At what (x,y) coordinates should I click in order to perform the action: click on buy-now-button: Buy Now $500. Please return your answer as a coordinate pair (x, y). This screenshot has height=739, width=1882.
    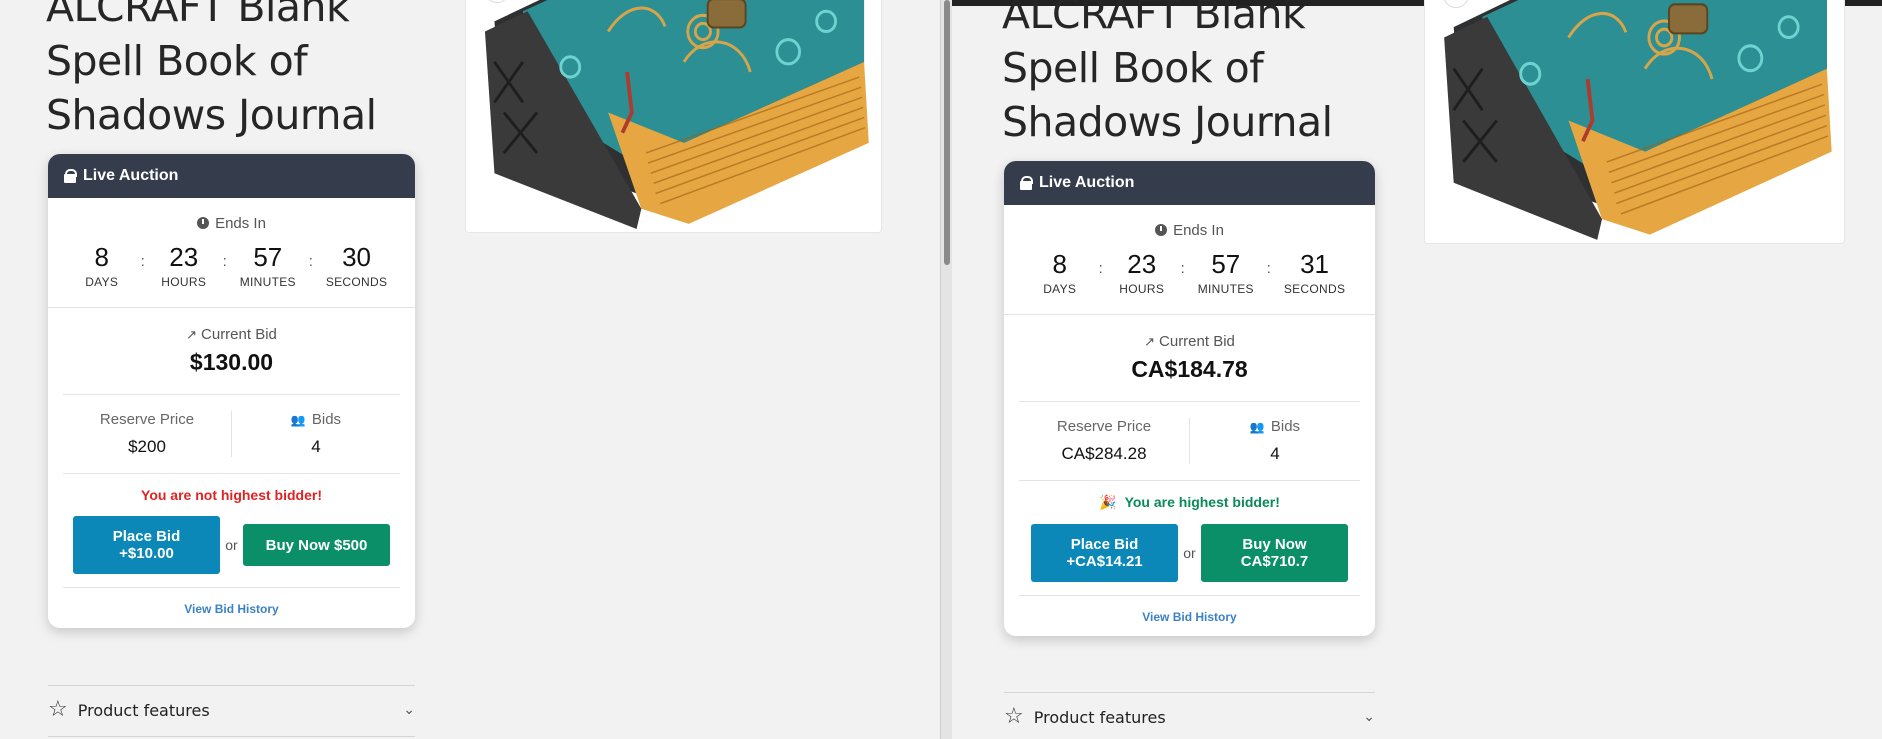
    Looking at the image, I should click on (316, 545).